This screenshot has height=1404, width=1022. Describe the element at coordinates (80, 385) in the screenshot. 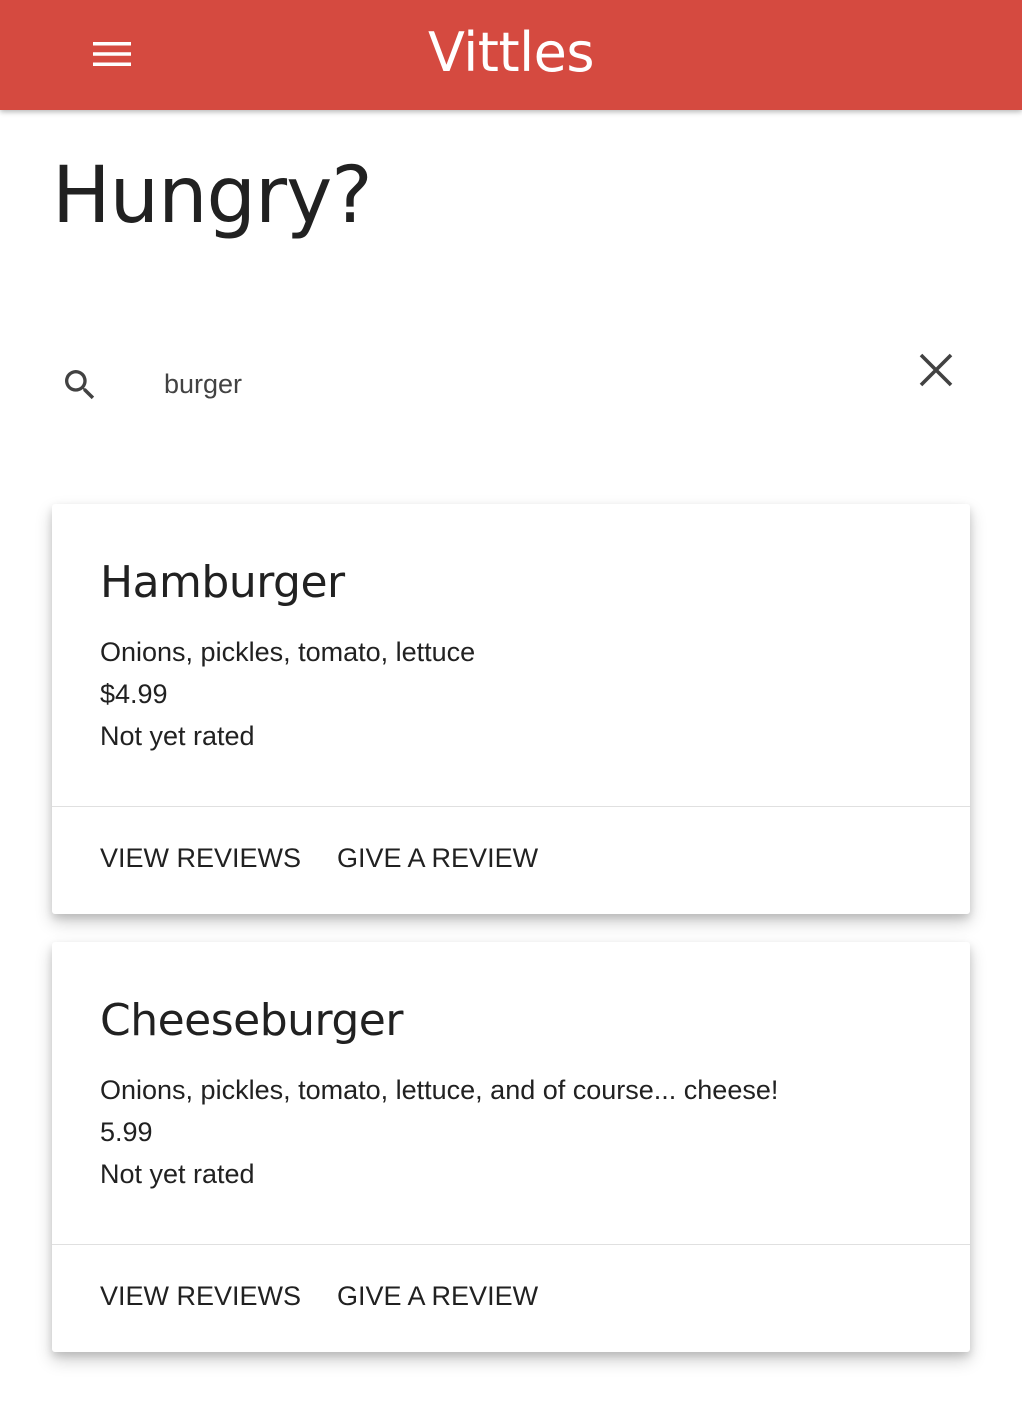

I see `search-icon` at that location.